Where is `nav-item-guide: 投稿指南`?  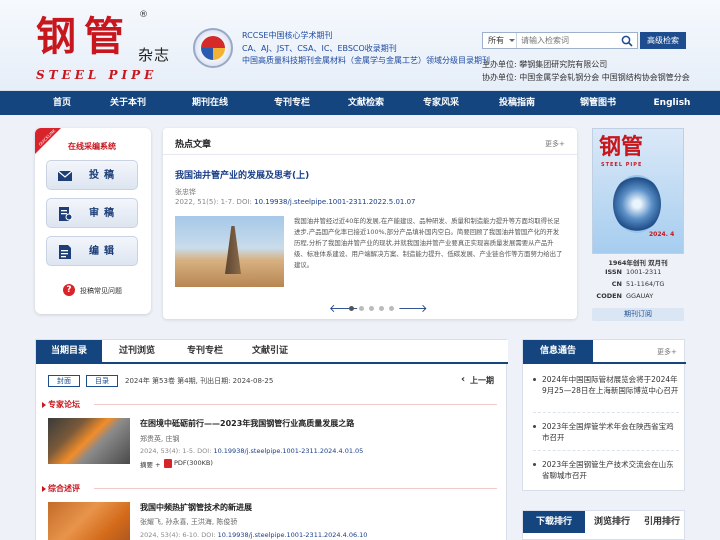 nav-item-guide: 投稿指南 is located at coordinates (517, 103).